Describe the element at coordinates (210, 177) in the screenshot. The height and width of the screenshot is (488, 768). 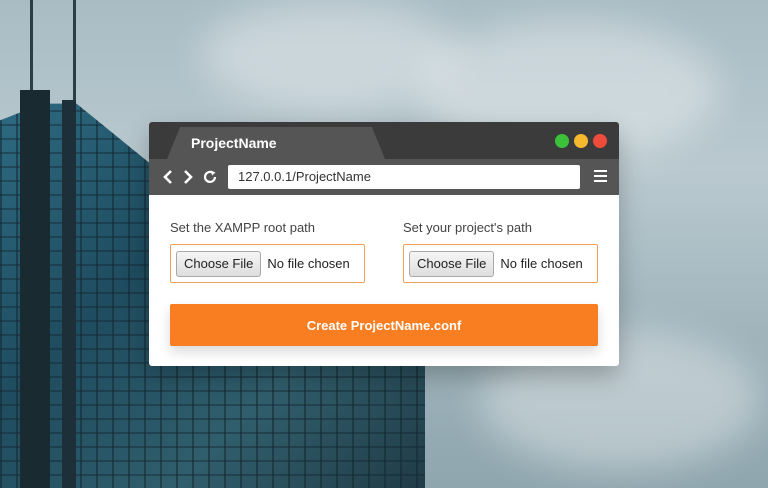
I see `reload-icon` at that location.